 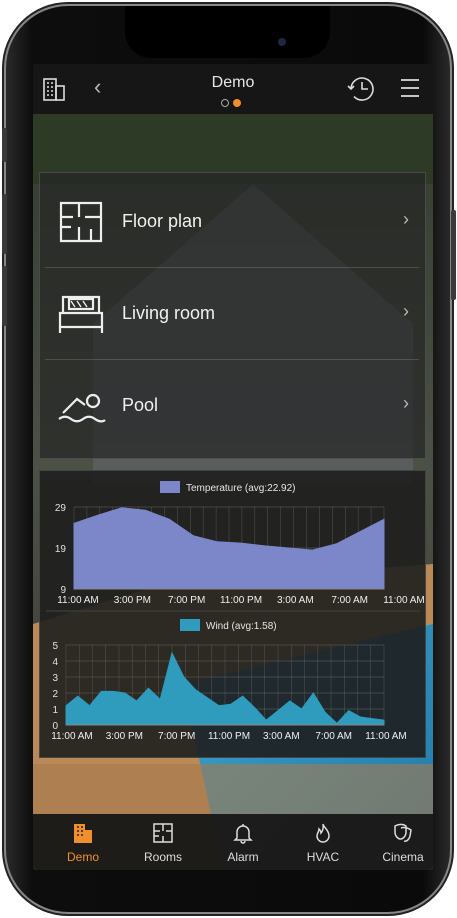 What do you see at coordinates (403, 832) in the screenshot?
I see `theater-masks-icon` at bounding box center [403, 832].